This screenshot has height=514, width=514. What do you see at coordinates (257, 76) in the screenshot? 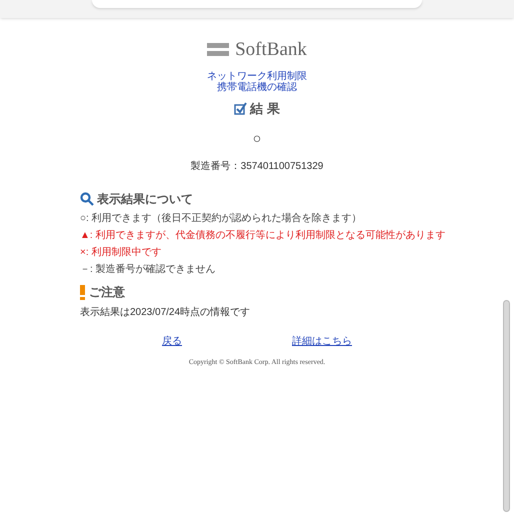
I see `subtitle: ネットワーク利用制限` at bounding box center [257, 76].